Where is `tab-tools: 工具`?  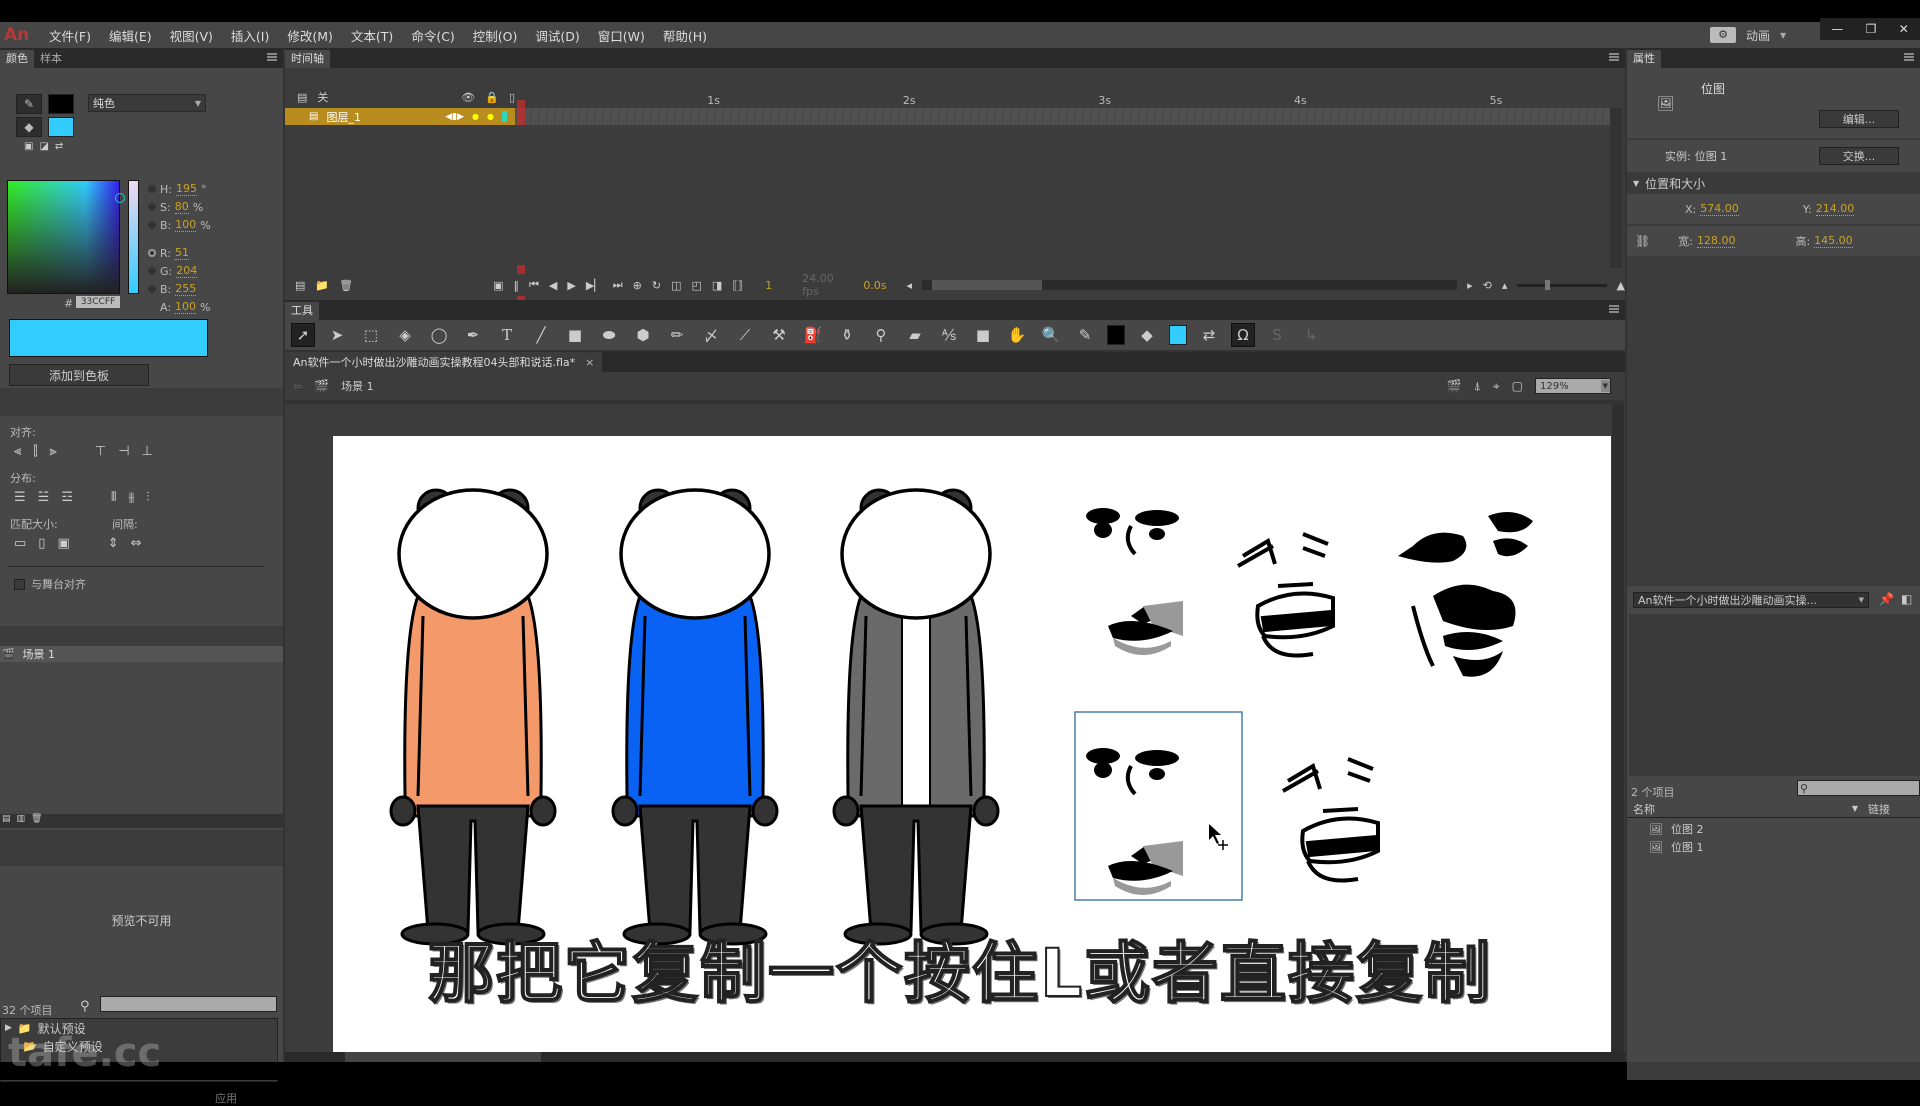 tab-tools: 工具 is located at coordinates (302, 311).